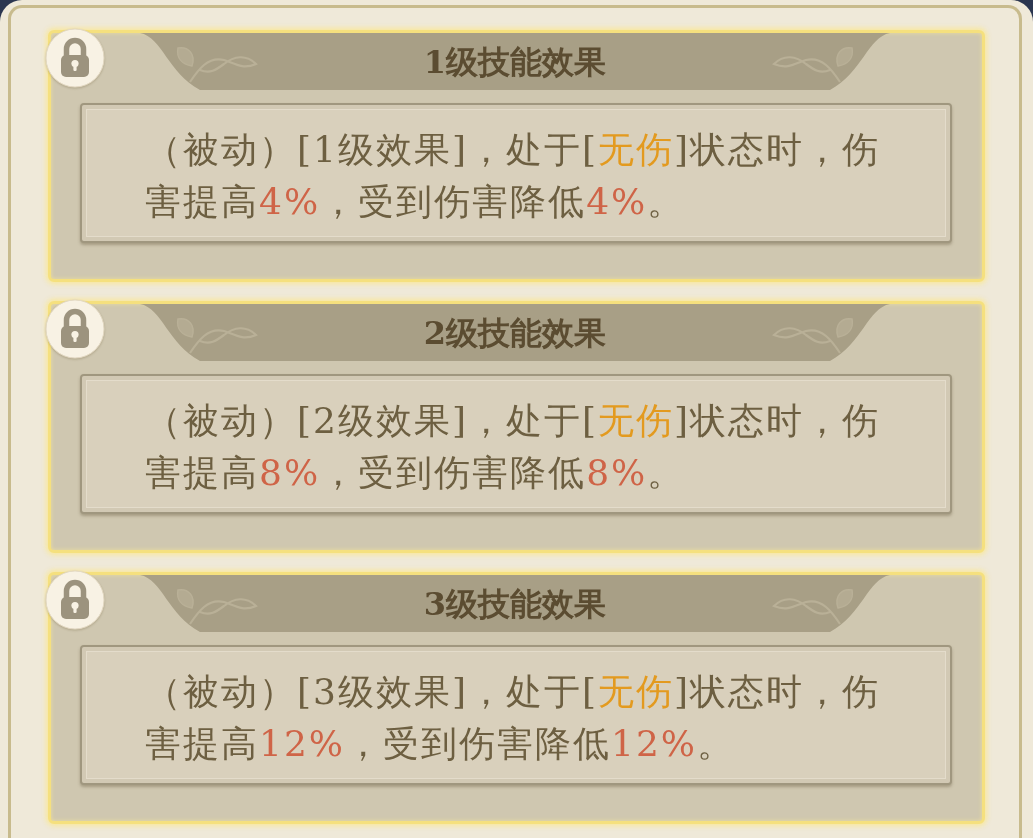 The width and height of the screenshot is (1033, 838). Describe the element at coordinates (515, 61) in the screenshot. I see `card-title: 1级技能效果` at that location.